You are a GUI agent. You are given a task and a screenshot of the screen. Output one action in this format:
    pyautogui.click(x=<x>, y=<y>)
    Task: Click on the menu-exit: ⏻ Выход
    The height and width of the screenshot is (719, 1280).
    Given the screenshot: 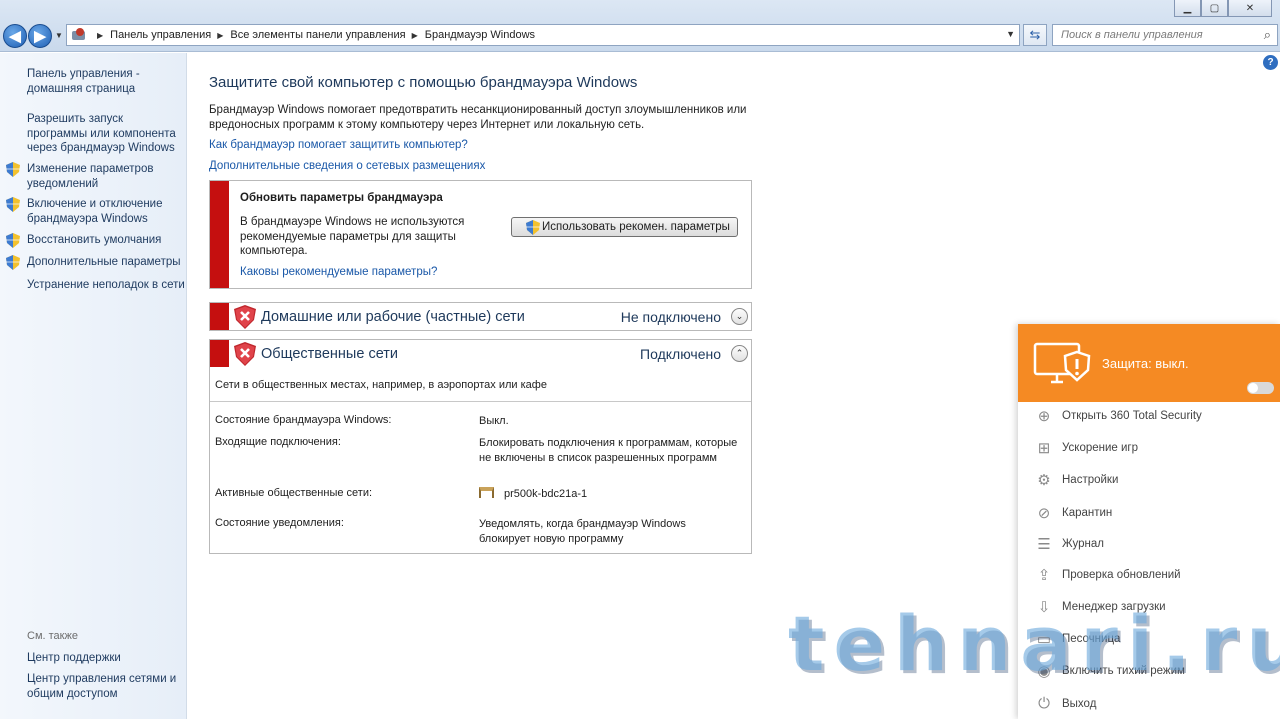 What is the action you would take?
    pyautogui.click(x=1149, y=703)
    